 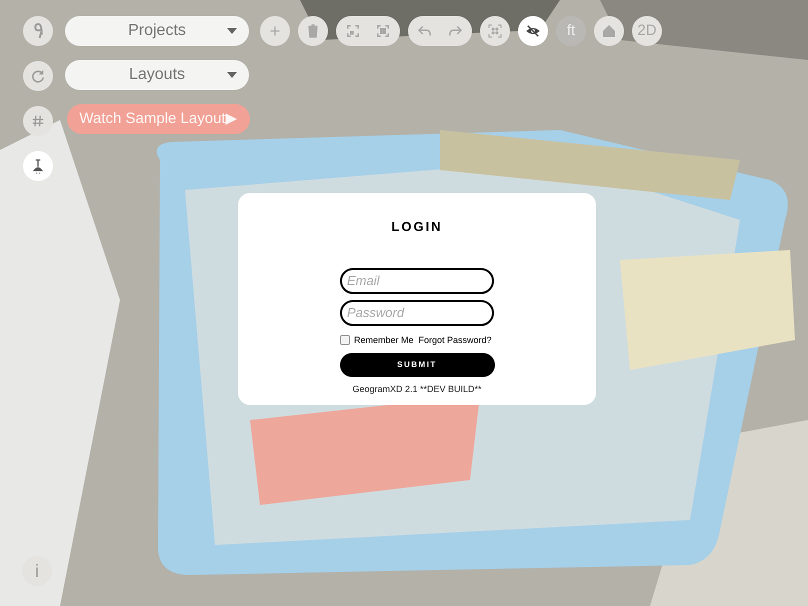 What do you see at coordinates (345, 340) in the screenshot?
I see `remember-checkbox` at bounding box center [345, 340].